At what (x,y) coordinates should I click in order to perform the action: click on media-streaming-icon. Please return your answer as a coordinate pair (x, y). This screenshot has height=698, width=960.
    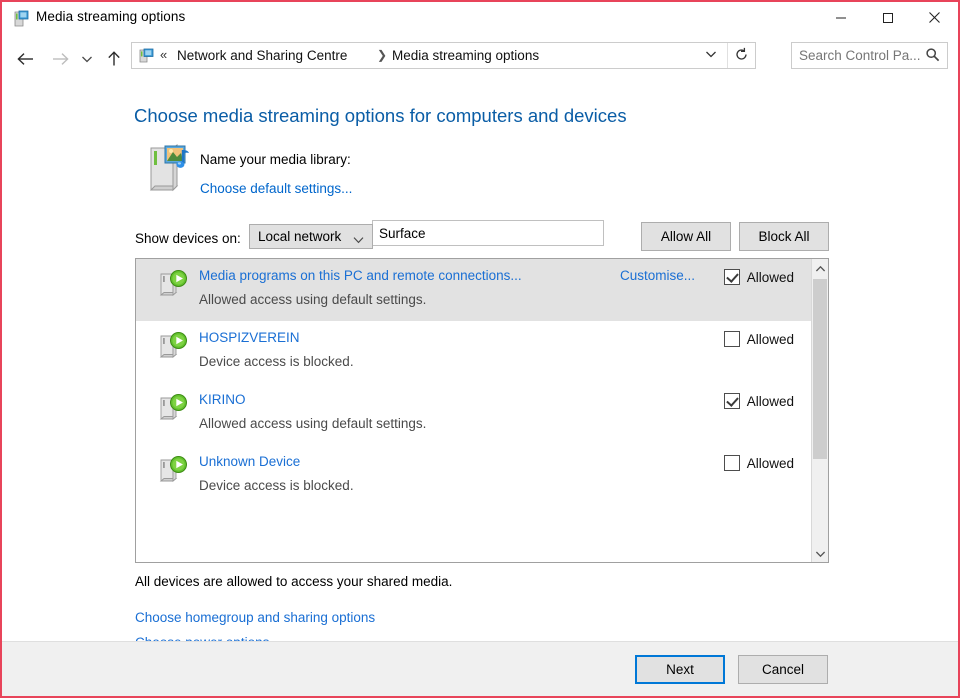
    Looking at the image, I should click on (21, 19).